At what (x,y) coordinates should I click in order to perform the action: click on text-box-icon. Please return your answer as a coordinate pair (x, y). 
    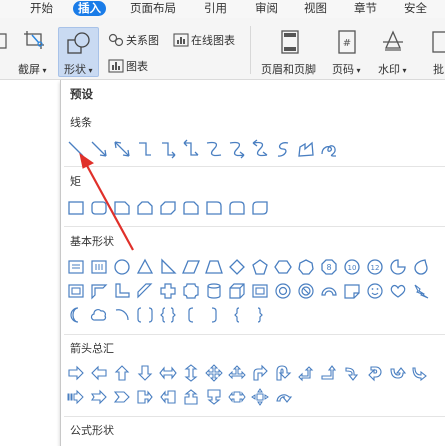
    Looking at the image, I should click on (76, 267).